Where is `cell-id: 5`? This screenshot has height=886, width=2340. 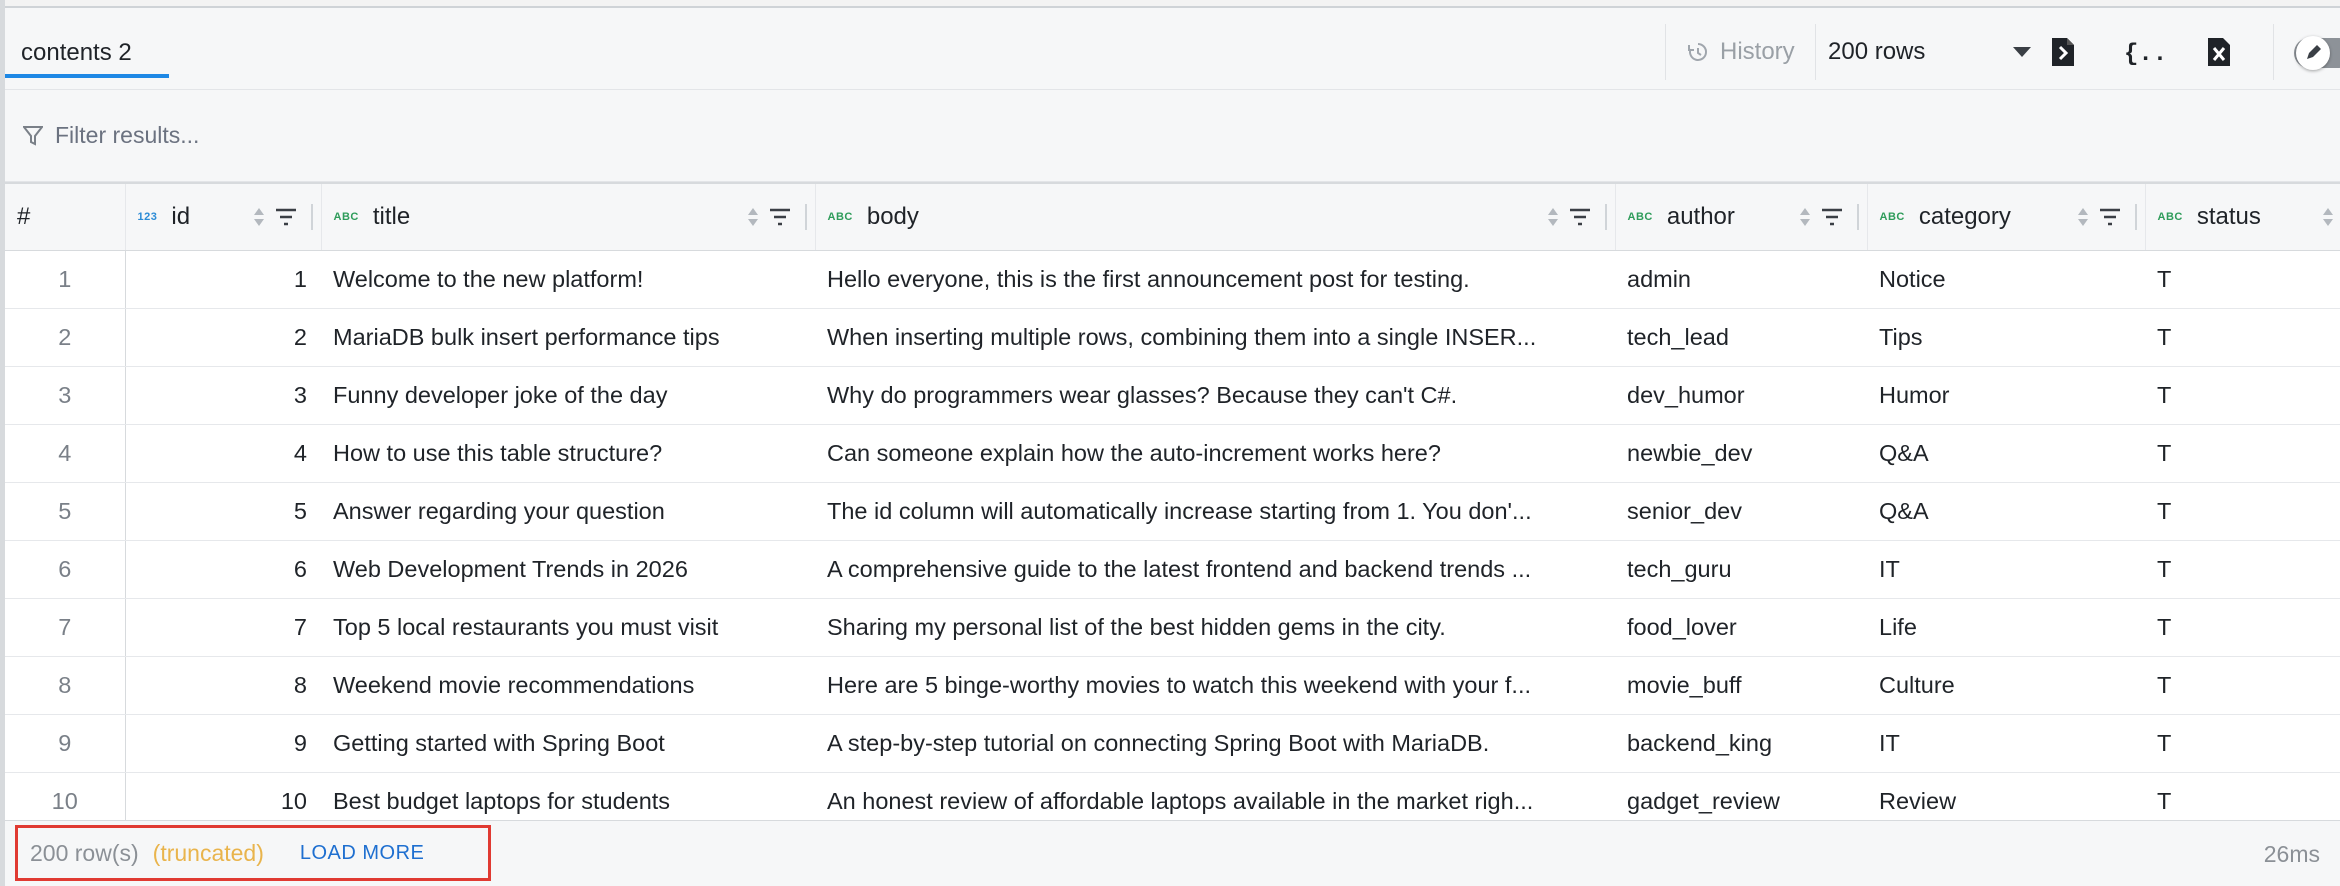 cell-id: 5 is located at coordinates (223, 511).